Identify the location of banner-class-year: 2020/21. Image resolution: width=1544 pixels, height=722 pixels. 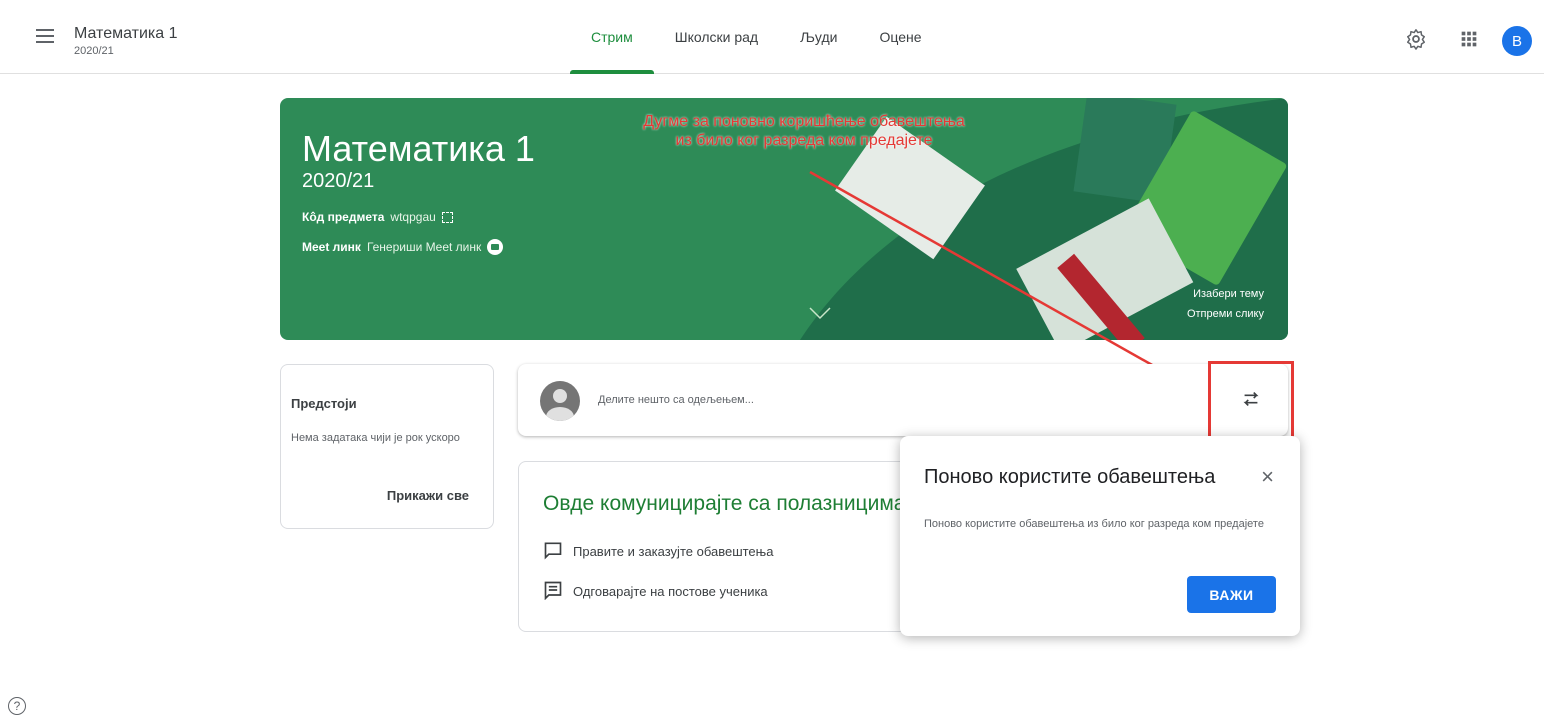
(338, 181).